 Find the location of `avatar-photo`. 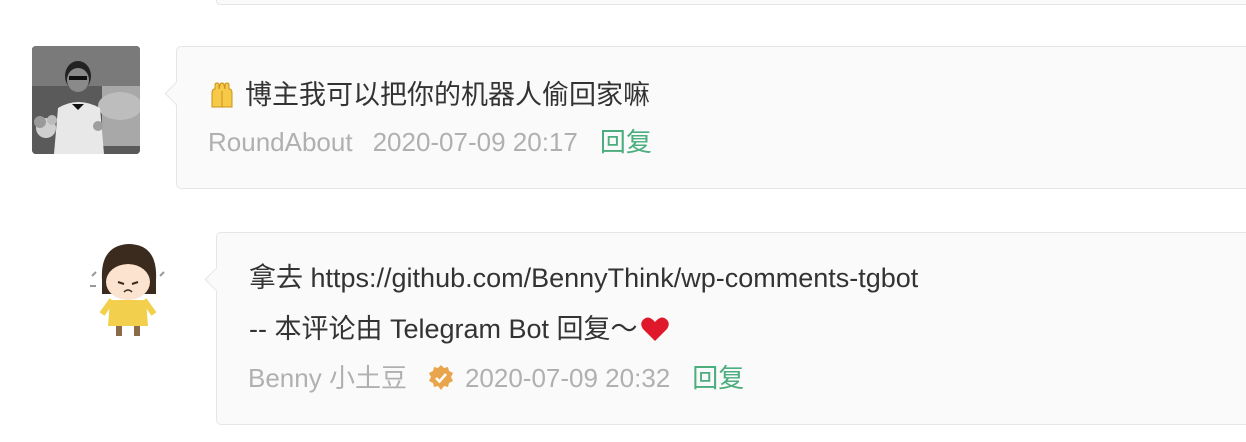

avatar-photo is located at coordinates (86, 100).